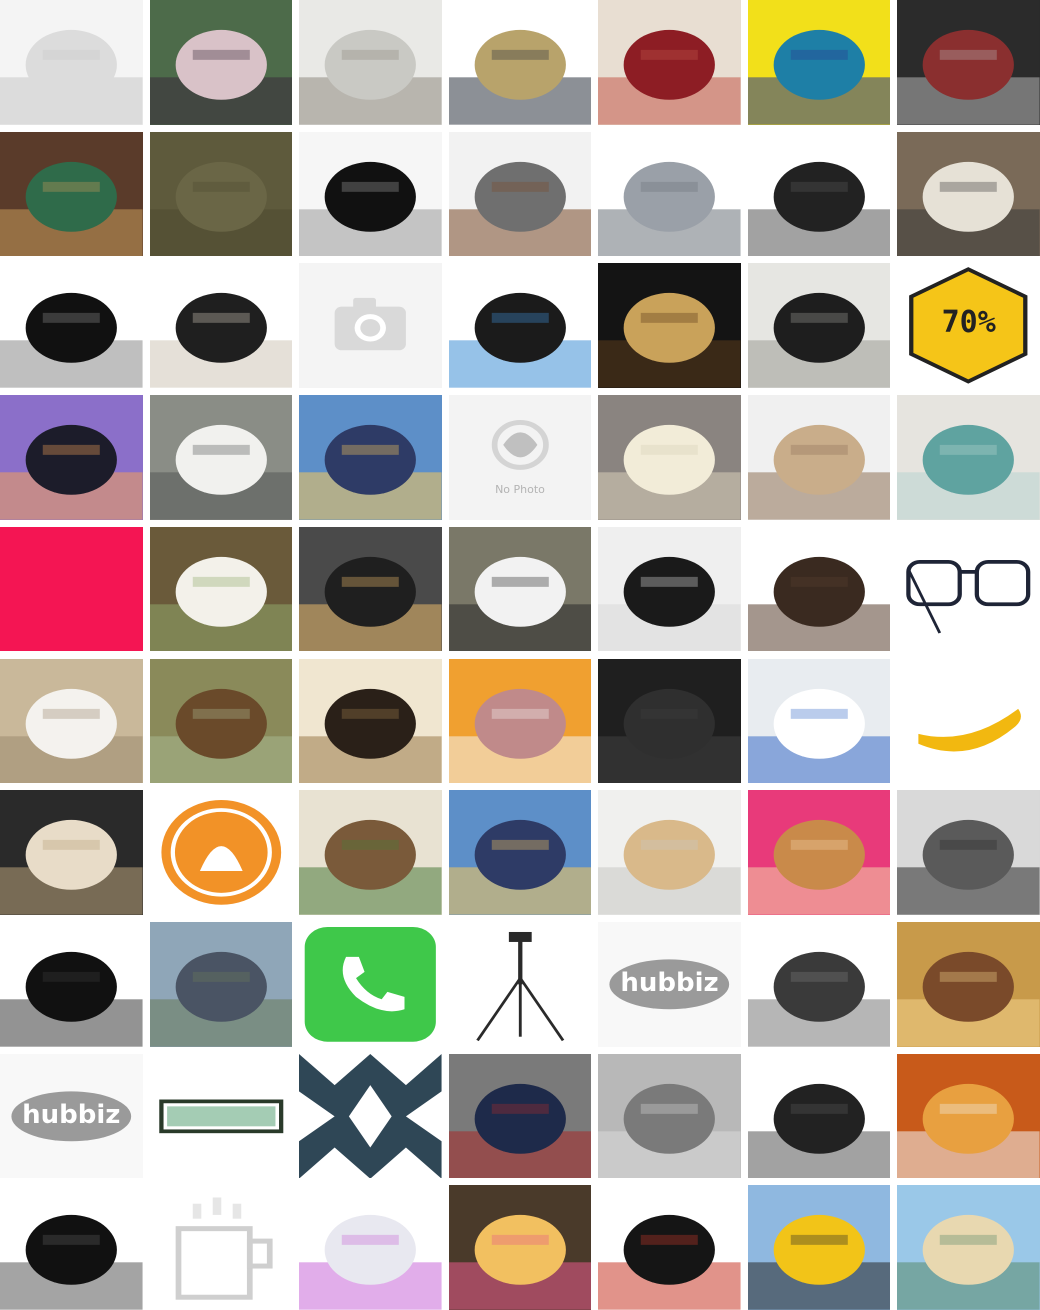 Image resolution: width=1040 pixels, height=1310 pixels. Describe the element at coordinates (968, 457) in the screenshot. I see `tile-curtained-window` at that location.